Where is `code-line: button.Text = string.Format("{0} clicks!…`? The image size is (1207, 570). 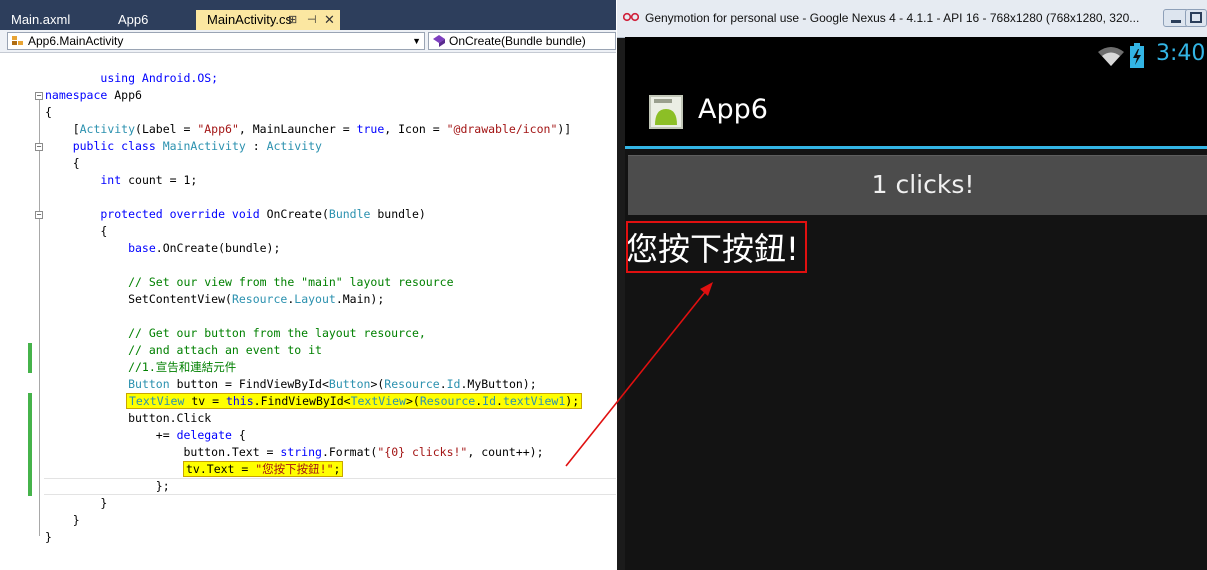 code-line: button.Text = string.Format("{0} clicks!… is located at coordinates (294, 452).